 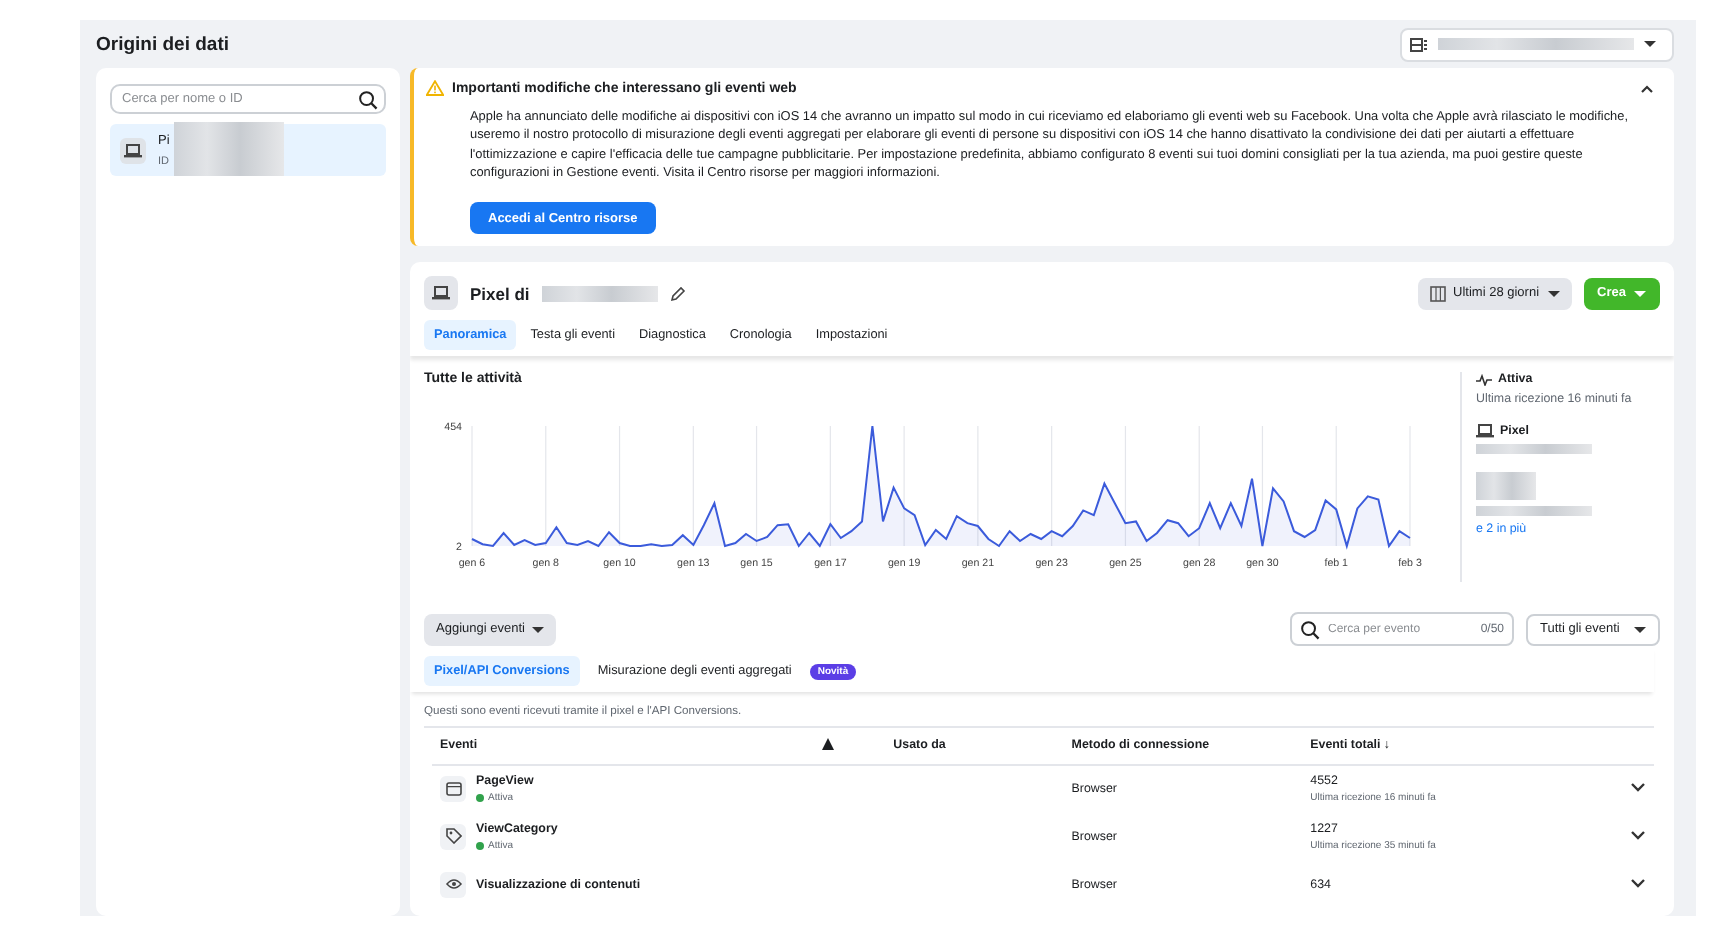 What do you see at coordinates (435, 88) in the screenshot?
I see `warning-icon` at bounding box center [435, 88].